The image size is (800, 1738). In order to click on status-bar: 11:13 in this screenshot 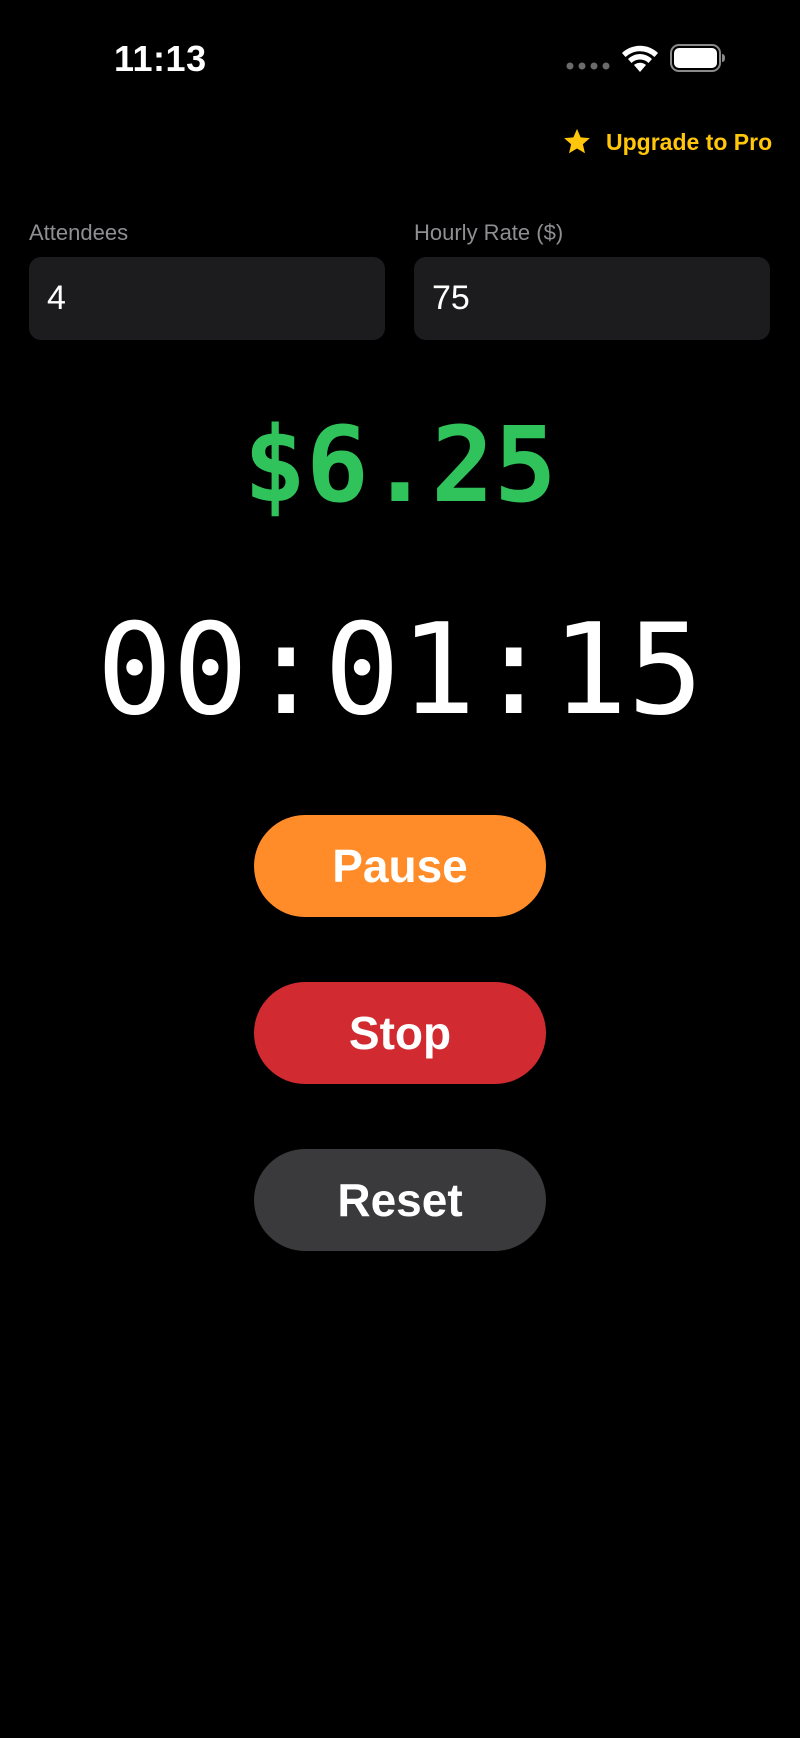, I will do `click(400, 55)`.